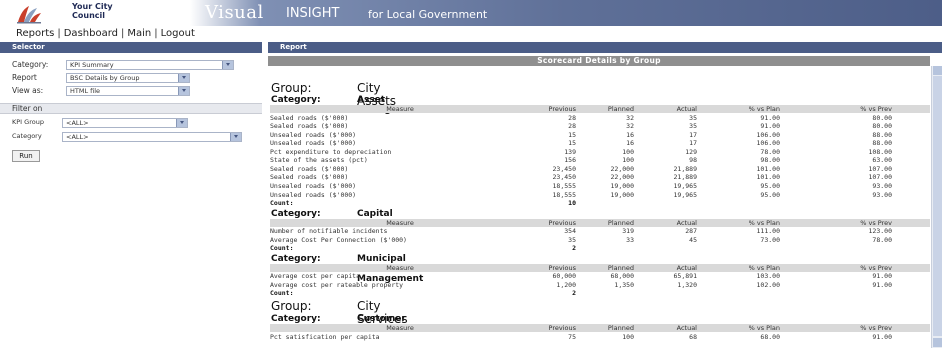 This screenshot has height=348, width=942. Describe the element at coordinates (622, 276) in the screenshot. I see `cell-planned: 68,000` at that location.